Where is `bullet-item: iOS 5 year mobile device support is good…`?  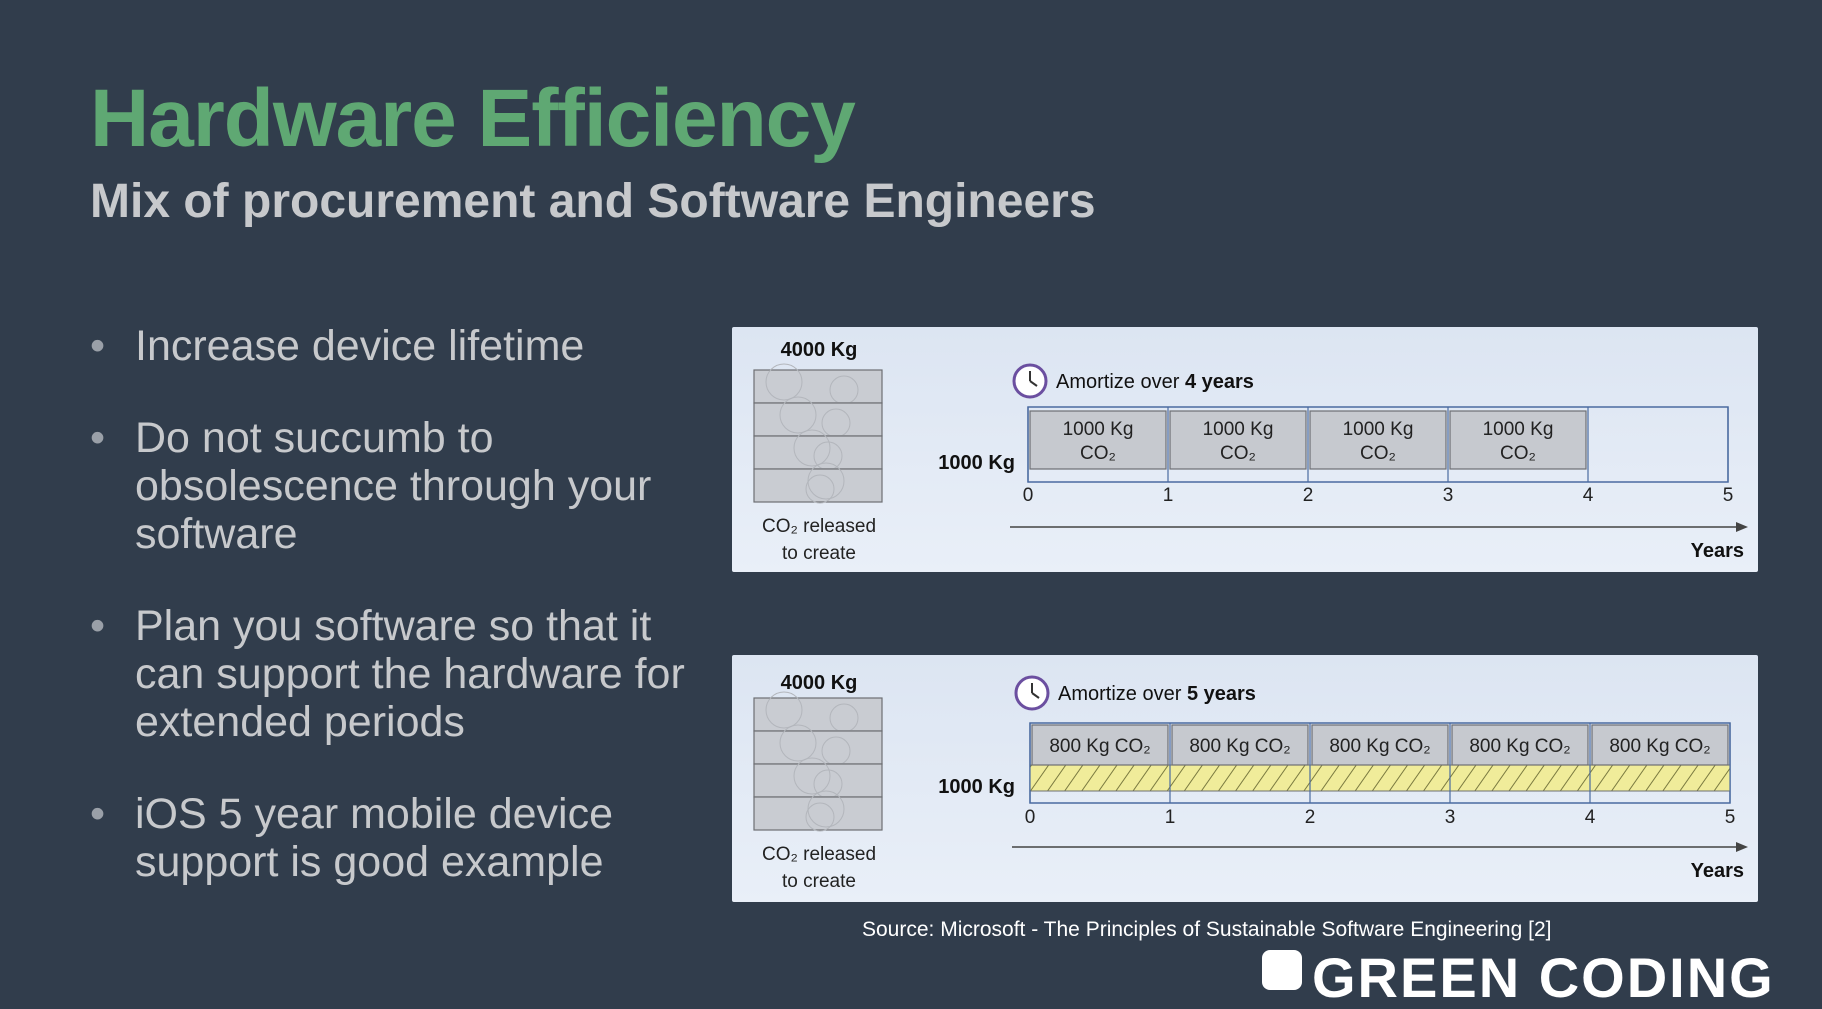 bullet-item: iOS 5 year mobile device support is good… is located at coordinates (400, 838).